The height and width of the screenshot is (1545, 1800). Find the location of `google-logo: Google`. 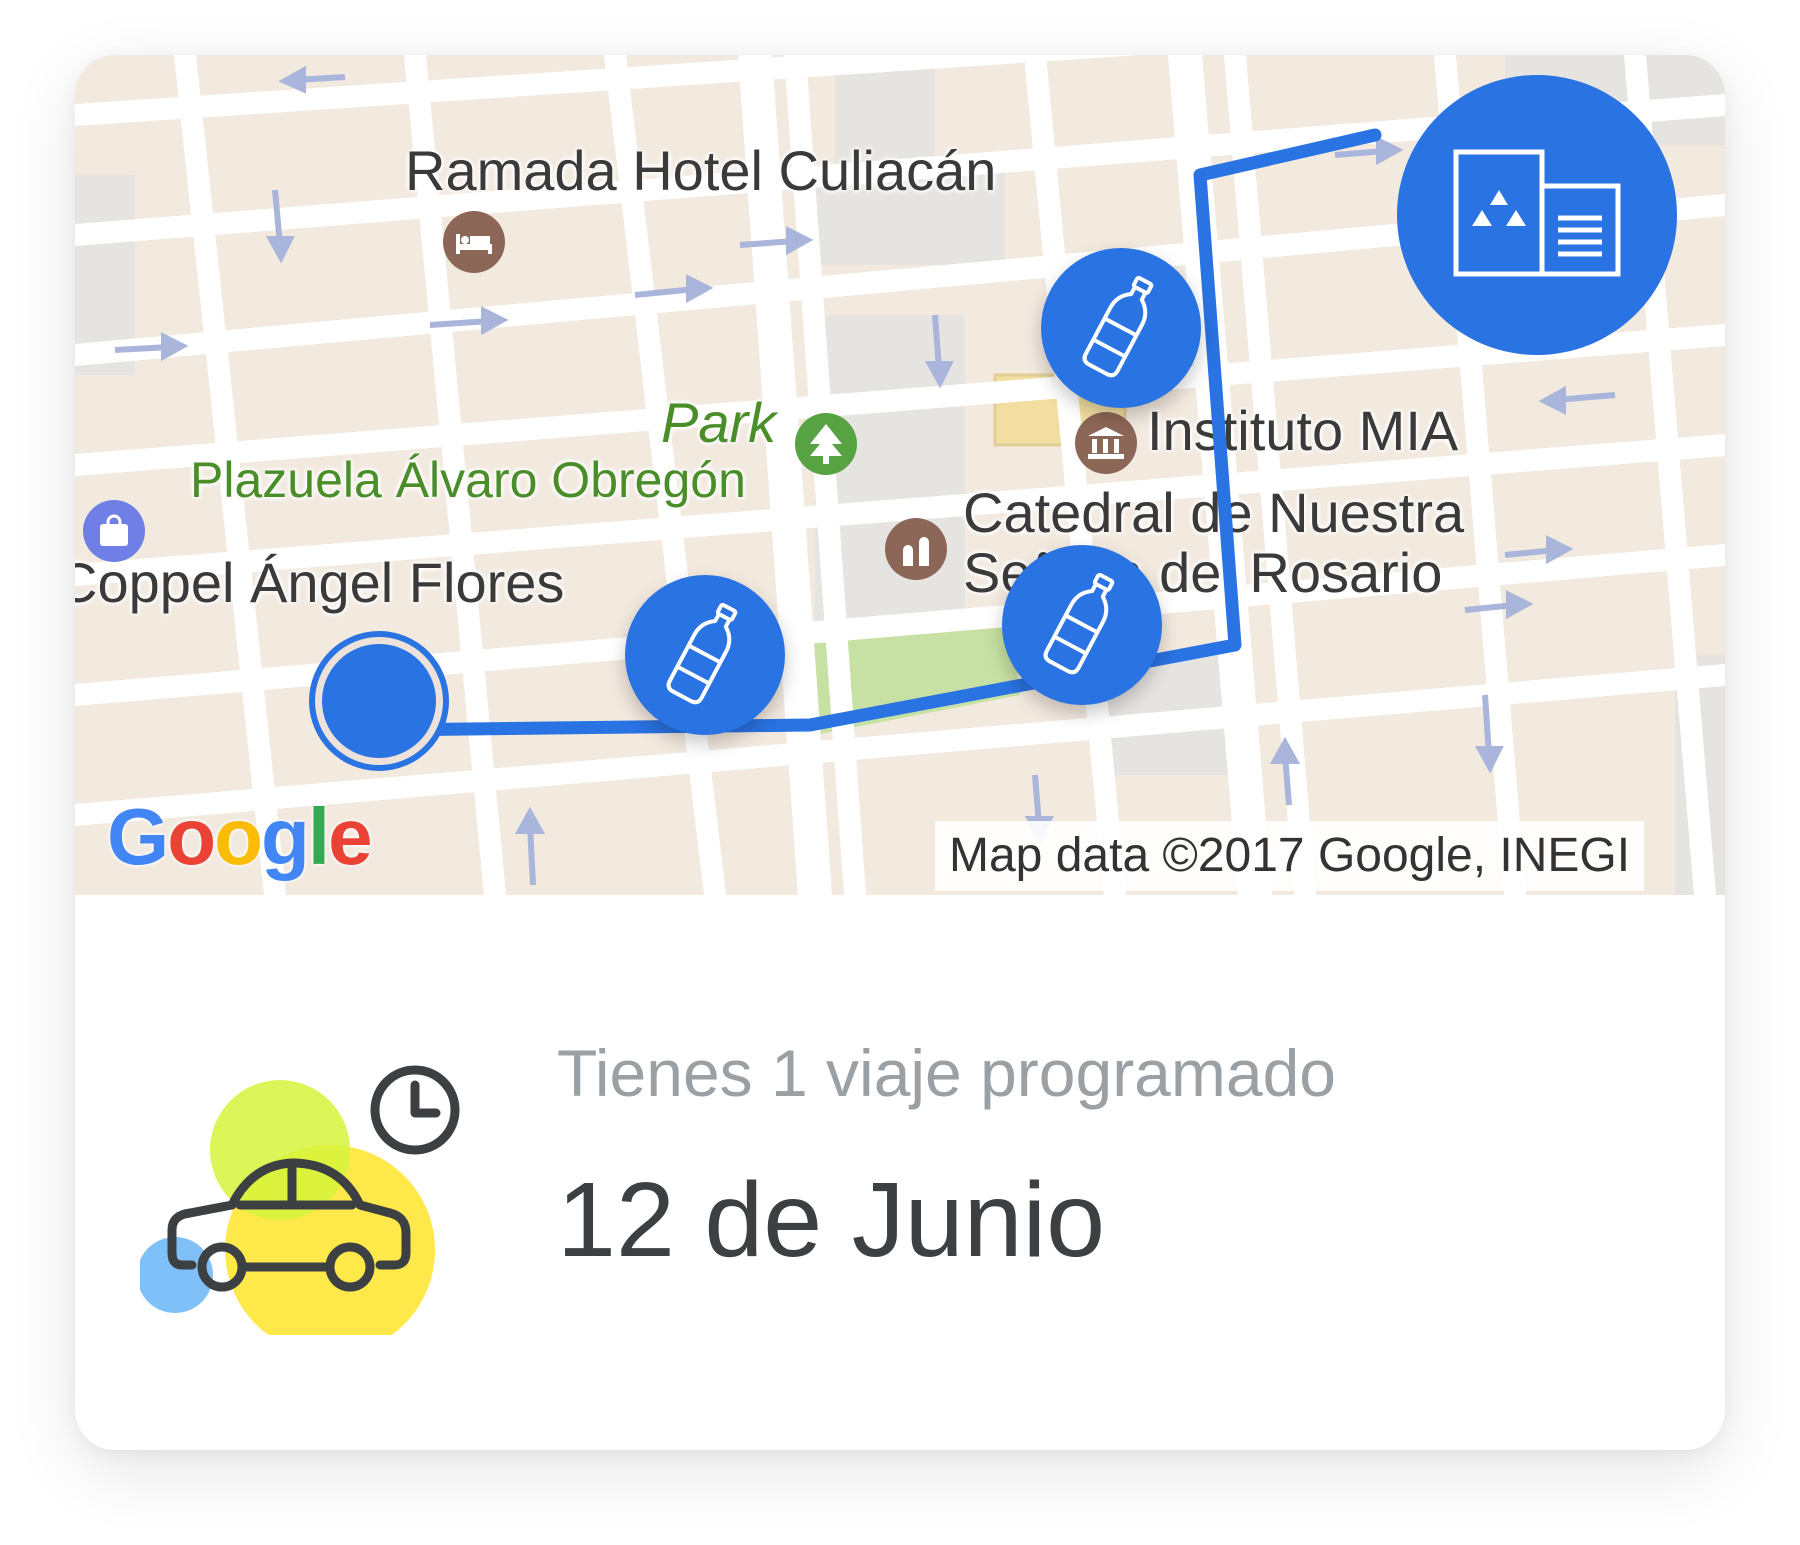

google-logo: Google is located at coordinates (240, 836).